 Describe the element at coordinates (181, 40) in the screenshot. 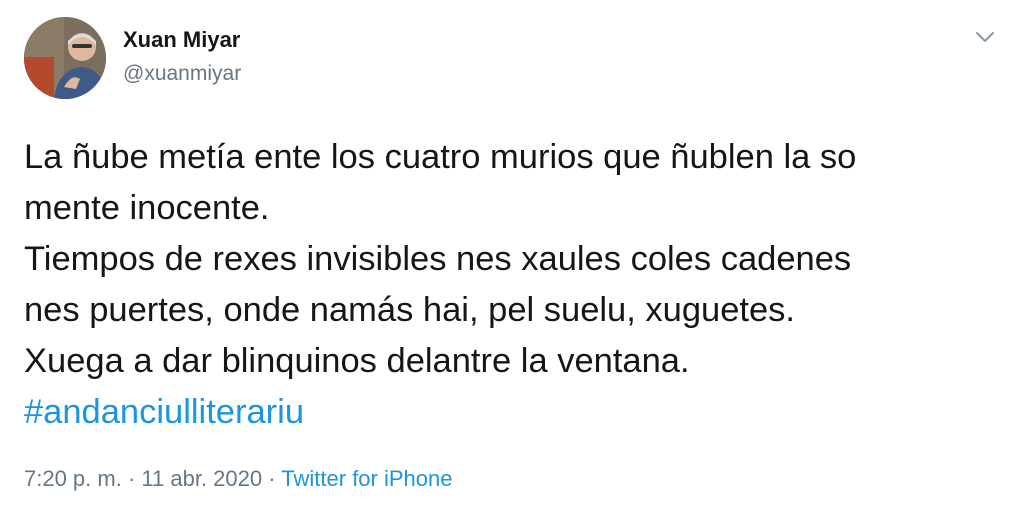

I see `author-name: Xuan Miyar` at that location.